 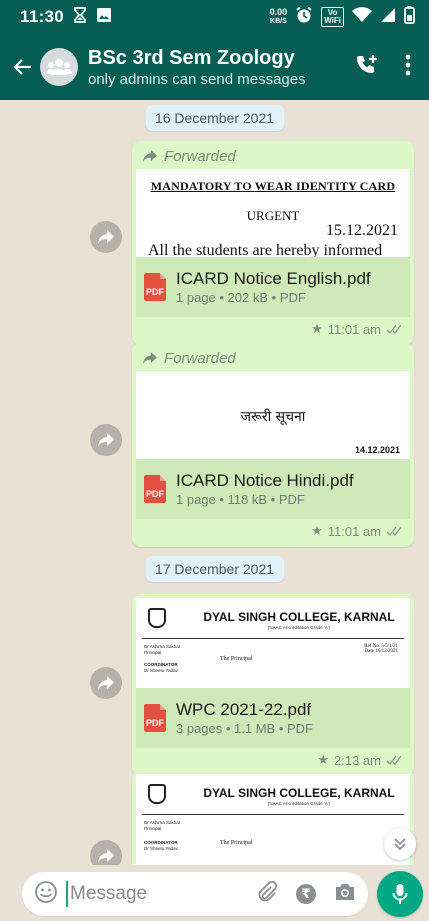 I want to click on gallery-icon, so click(x=104, y=17).